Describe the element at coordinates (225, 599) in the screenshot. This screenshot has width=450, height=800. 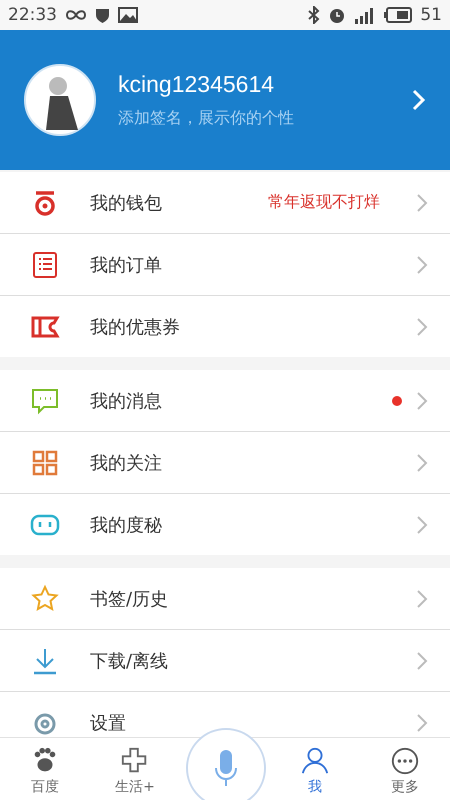
I see `menu-item: 书签/历史` at that location.